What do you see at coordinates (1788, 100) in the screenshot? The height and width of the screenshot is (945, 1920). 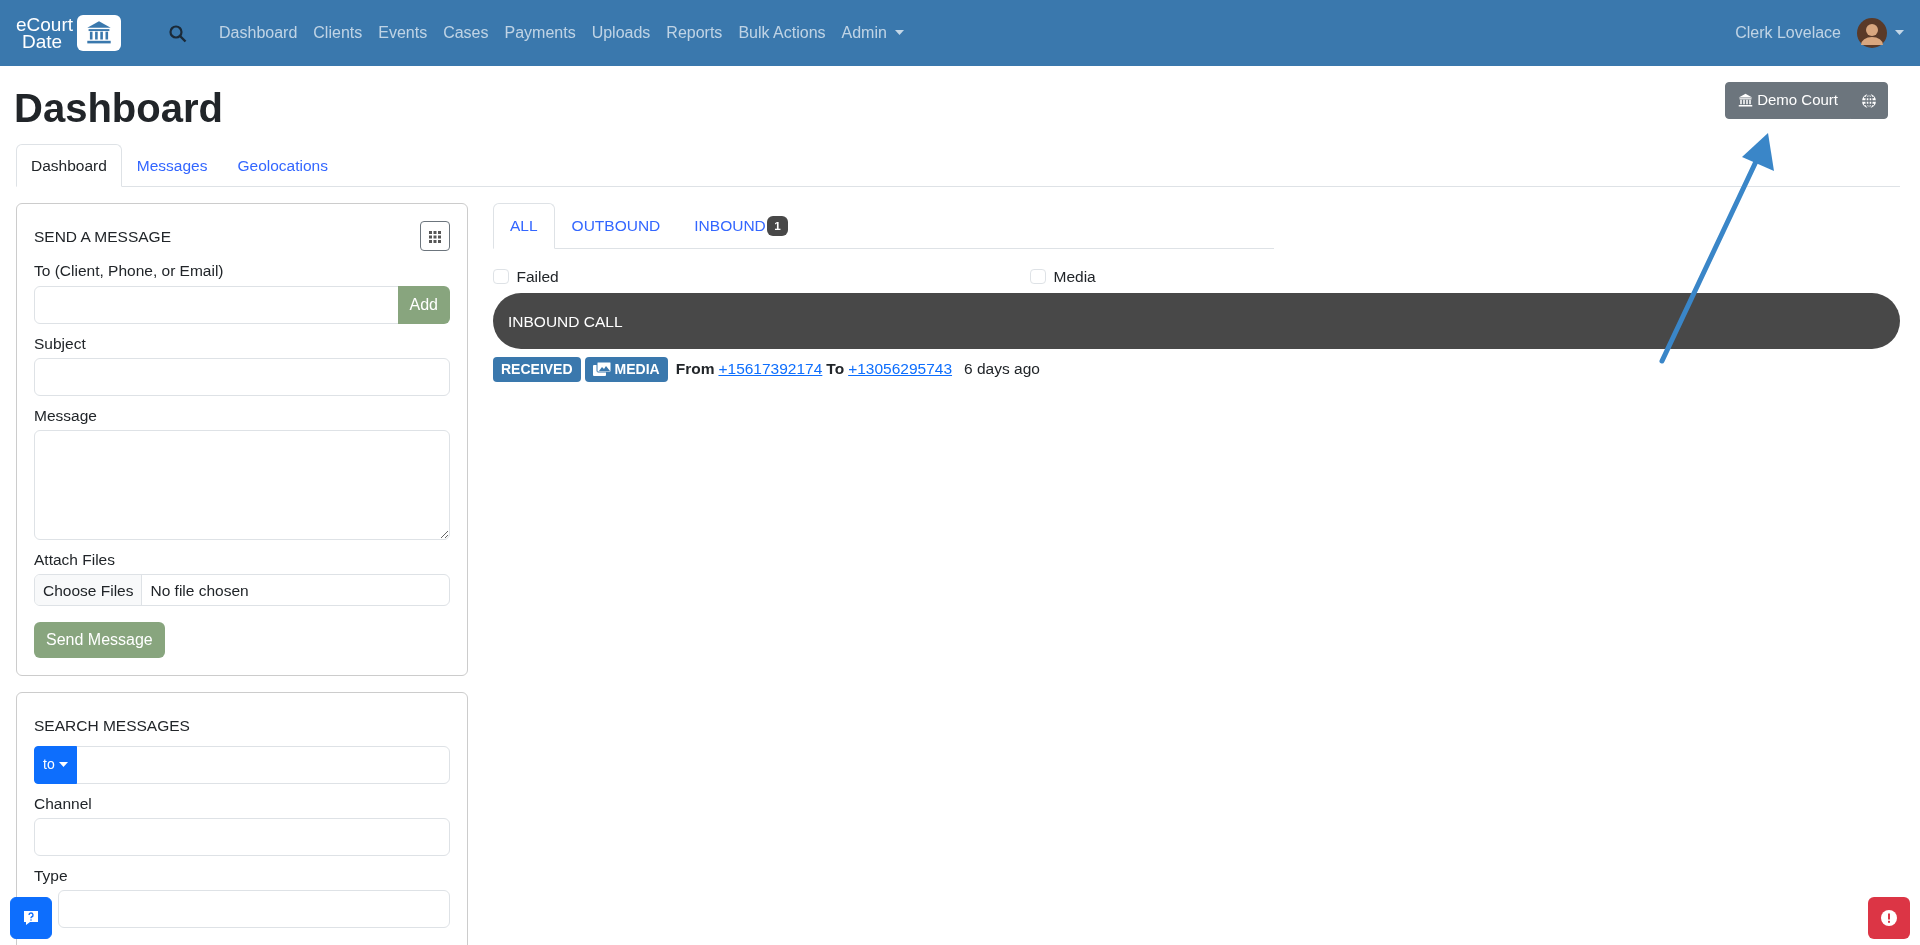 I see `court-button: Demo Court` at bounding box center [1788, 100].